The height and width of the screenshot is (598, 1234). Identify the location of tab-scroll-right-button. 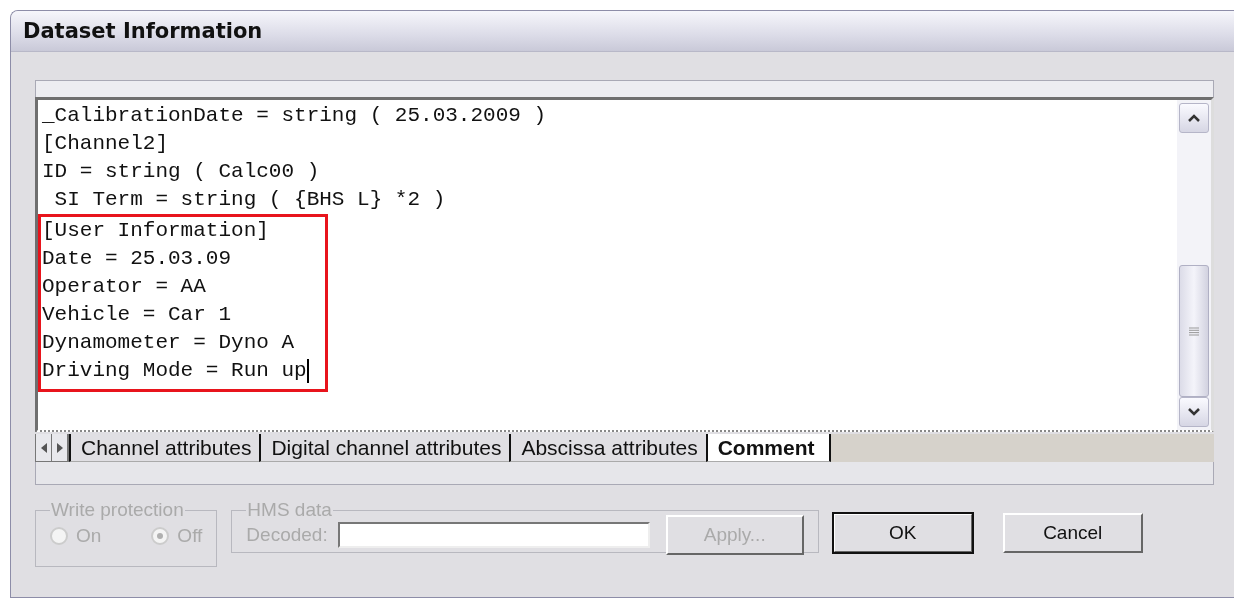
(60, 447).